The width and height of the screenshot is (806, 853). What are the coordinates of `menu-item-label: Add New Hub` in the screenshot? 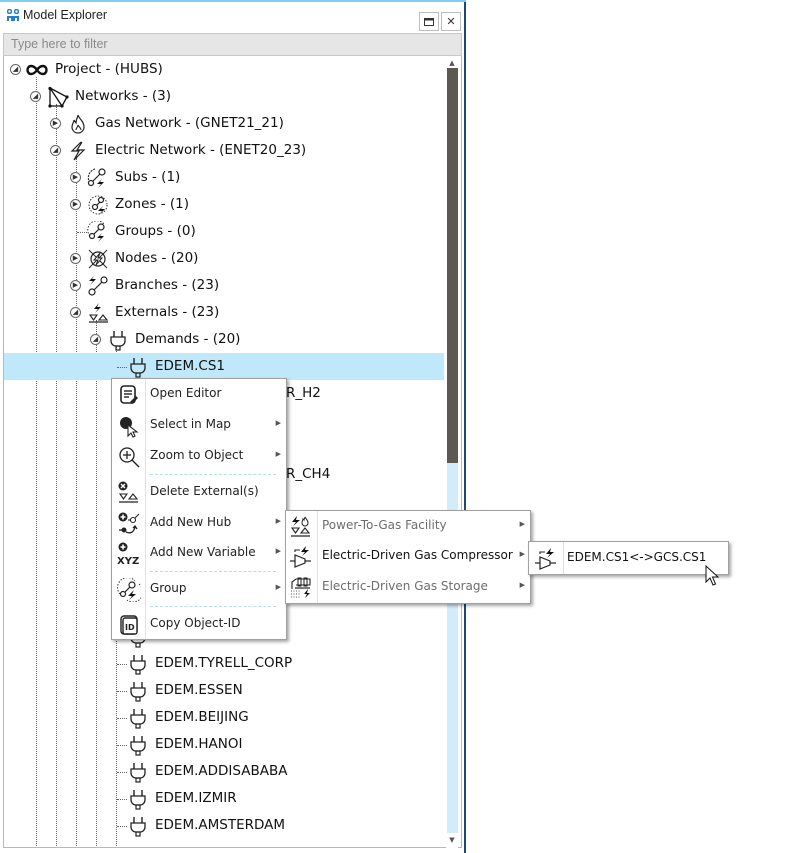 It's located at (191, 522).